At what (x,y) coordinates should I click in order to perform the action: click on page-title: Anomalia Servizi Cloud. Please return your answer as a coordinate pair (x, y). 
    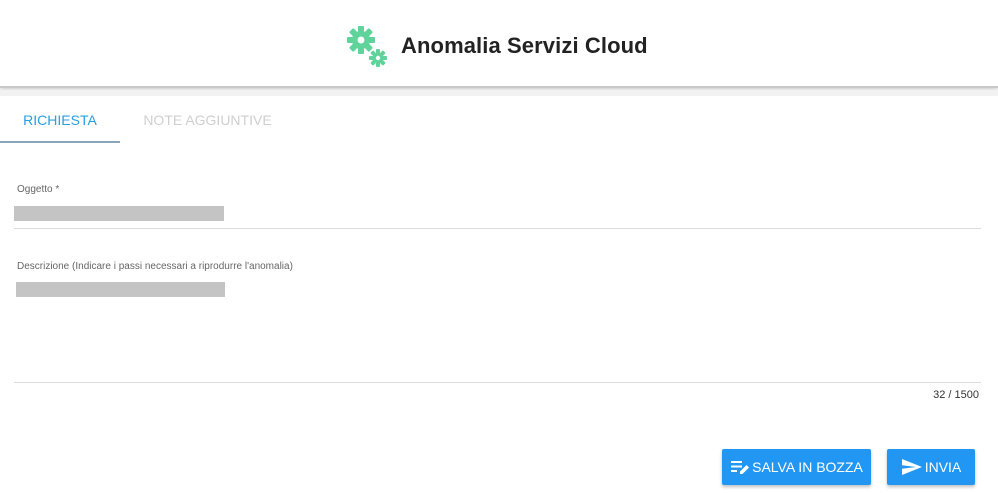
    Looking at the image, I should click on (524, 45).